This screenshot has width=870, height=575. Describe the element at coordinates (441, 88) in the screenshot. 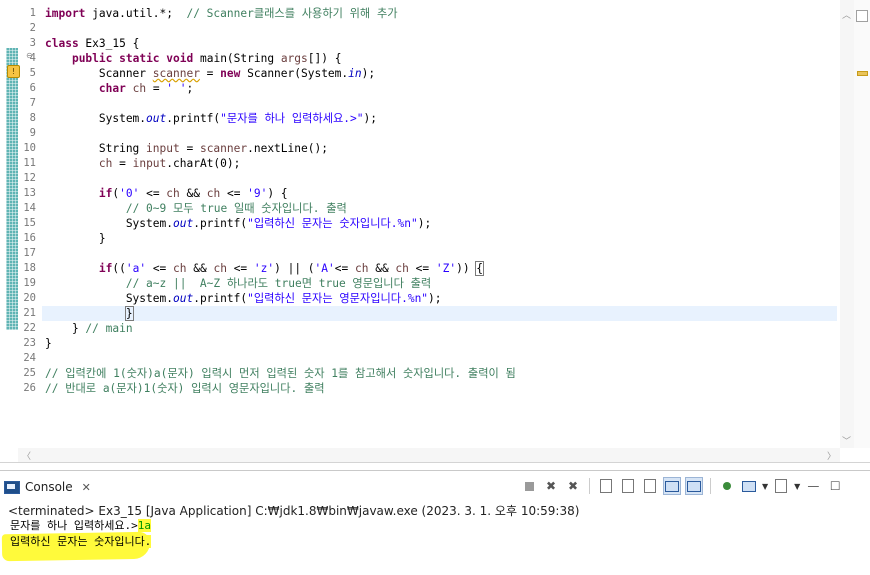

I see `code-line: char ch = ' ';` at that location.